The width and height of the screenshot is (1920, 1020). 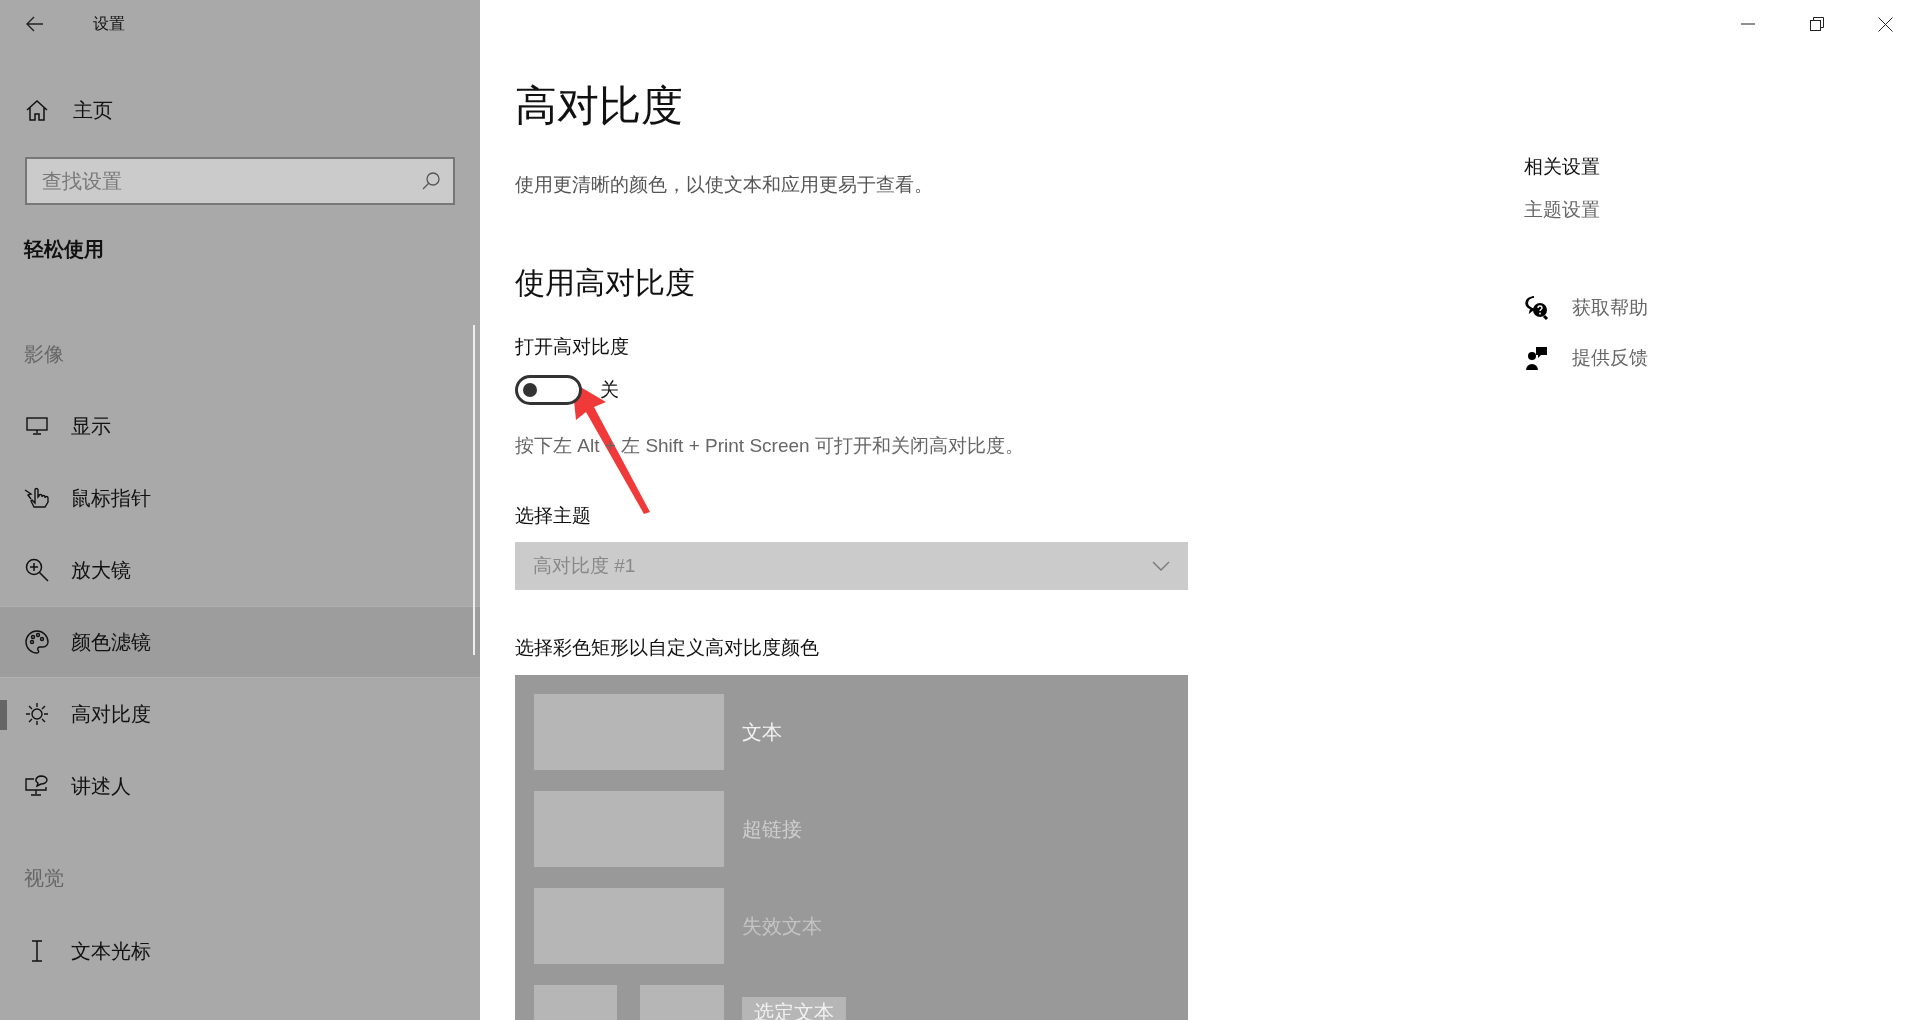 I want to click on home-nav-item: 主页, so click(x=240, y=110).